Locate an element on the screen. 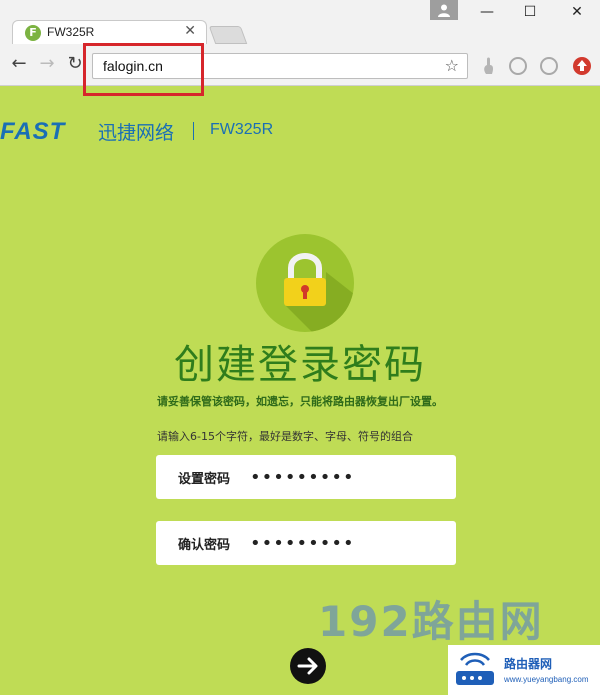 The image size is (600, 695). address-highlight-box is located at coordinates (143, 69).